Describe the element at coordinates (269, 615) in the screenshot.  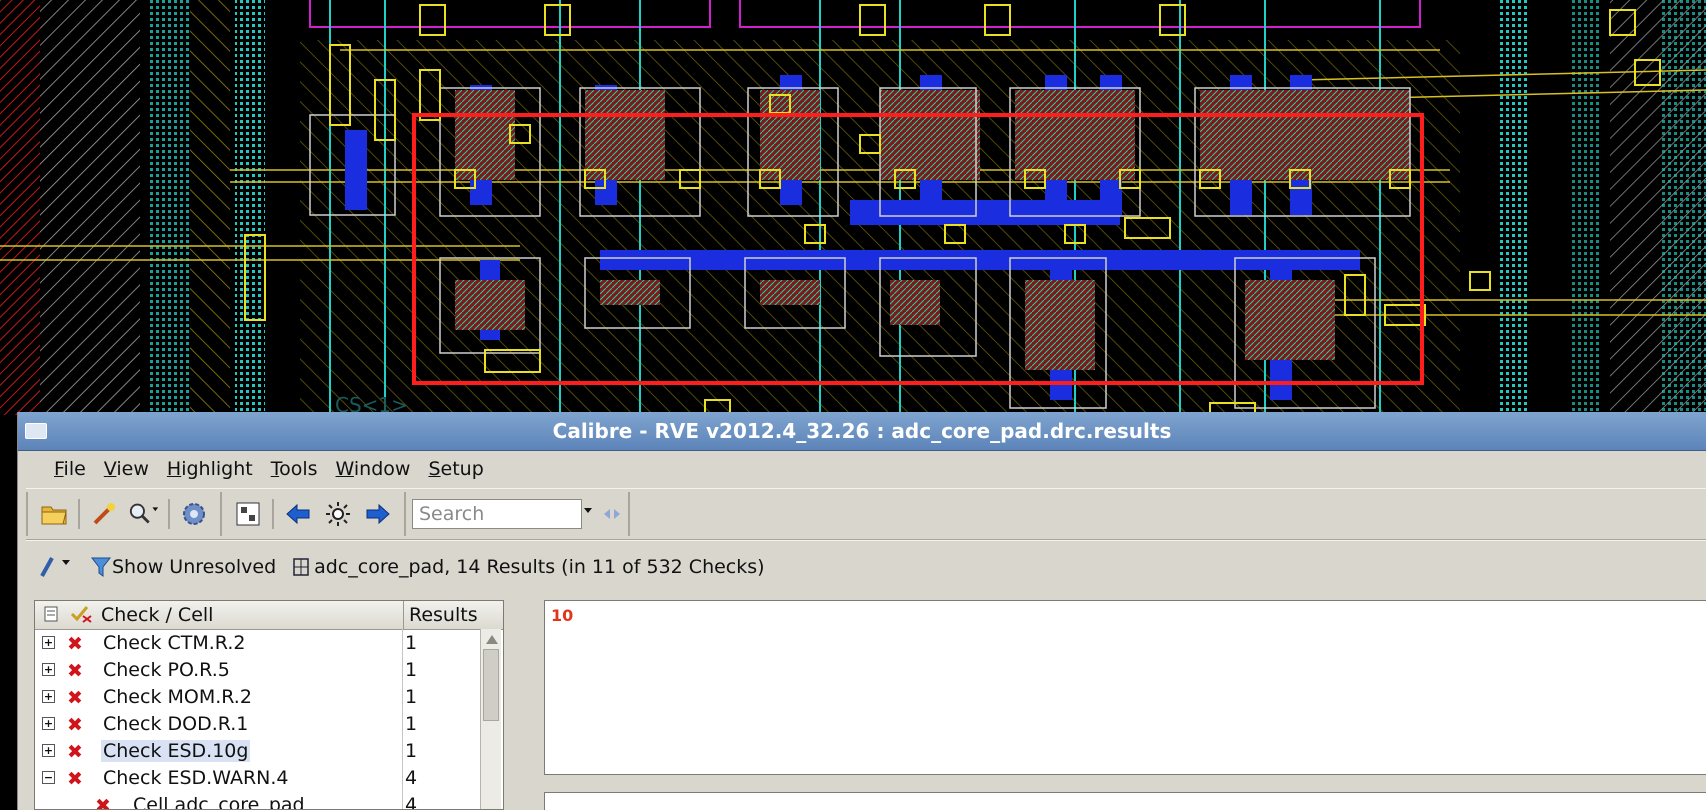
I see `tree-header: Check / Cell Results` at that location.